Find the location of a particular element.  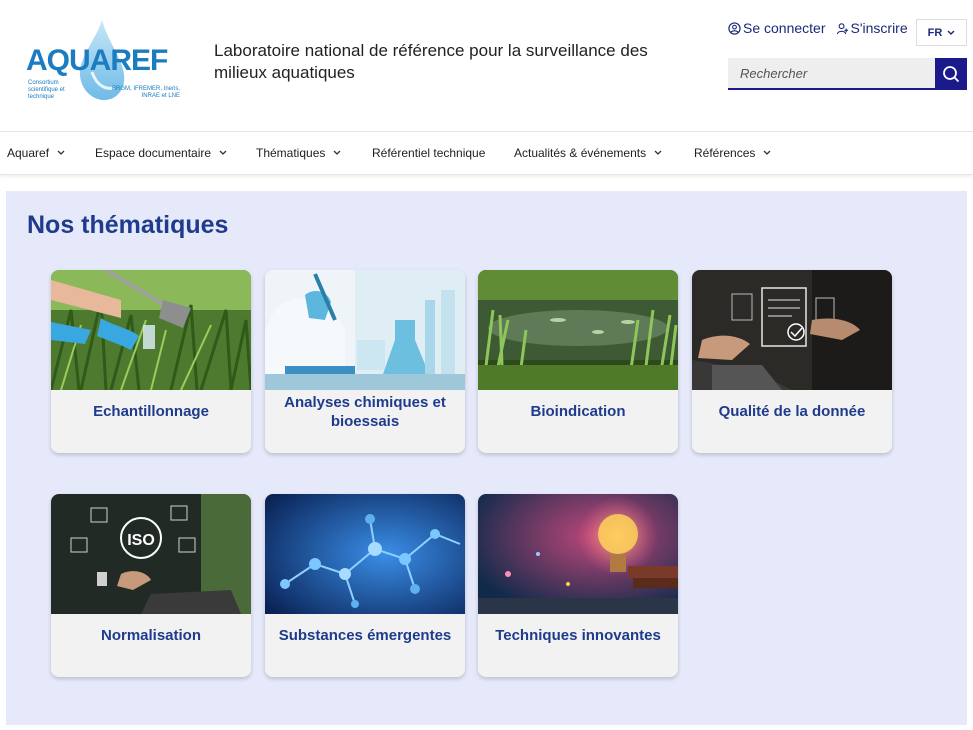

search-bar is located at coordinates (847, 74).